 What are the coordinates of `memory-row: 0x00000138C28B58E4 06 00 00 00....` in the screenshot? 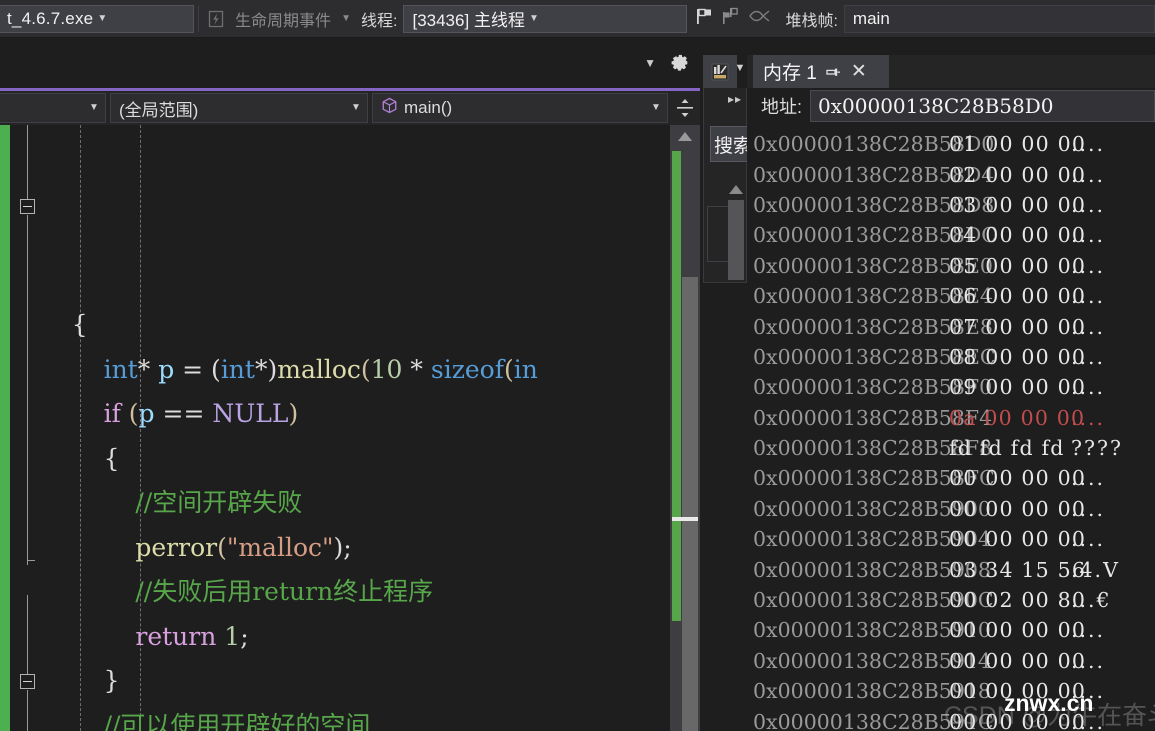 It's located at (954, 296).